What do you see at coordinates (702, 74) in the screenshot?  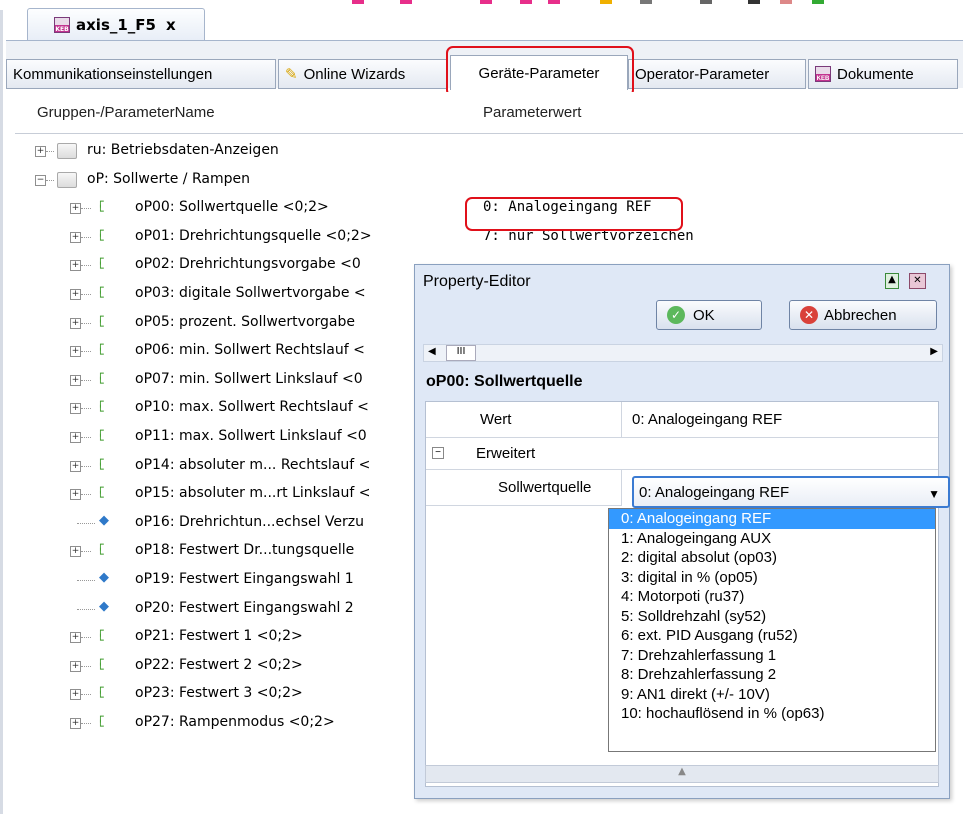 I see `tab-label: Operator-Parameter` at bounding box center [702, 74].